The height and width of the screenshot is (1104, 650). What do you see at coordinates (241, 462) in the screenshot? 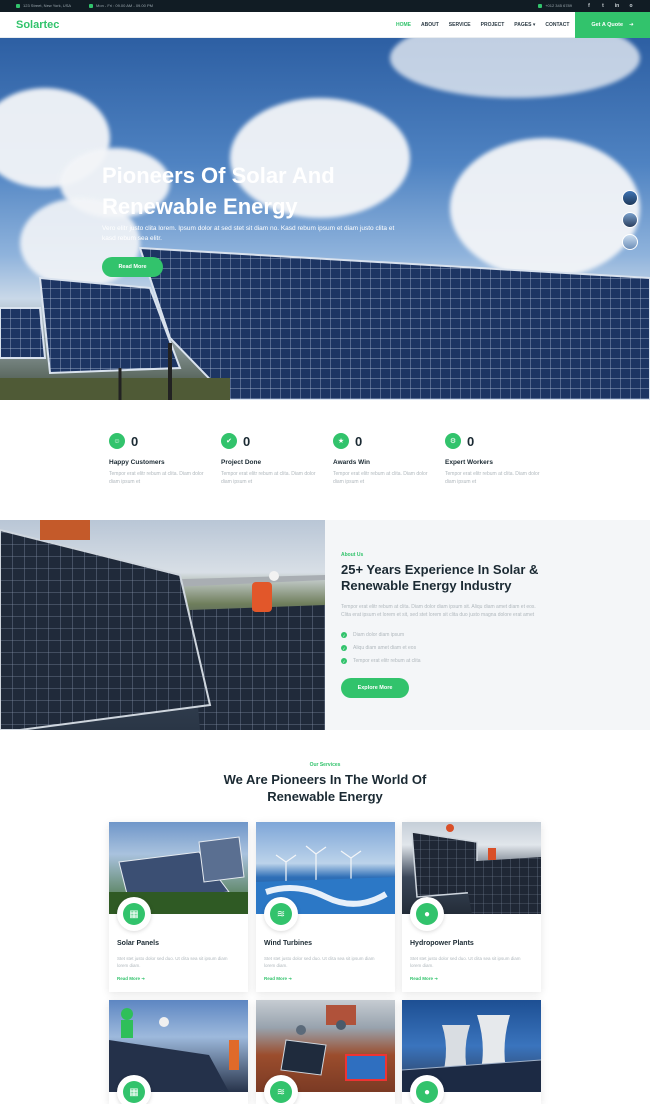
I see `stat-label: Project Done` at bounding box center [241, 462].